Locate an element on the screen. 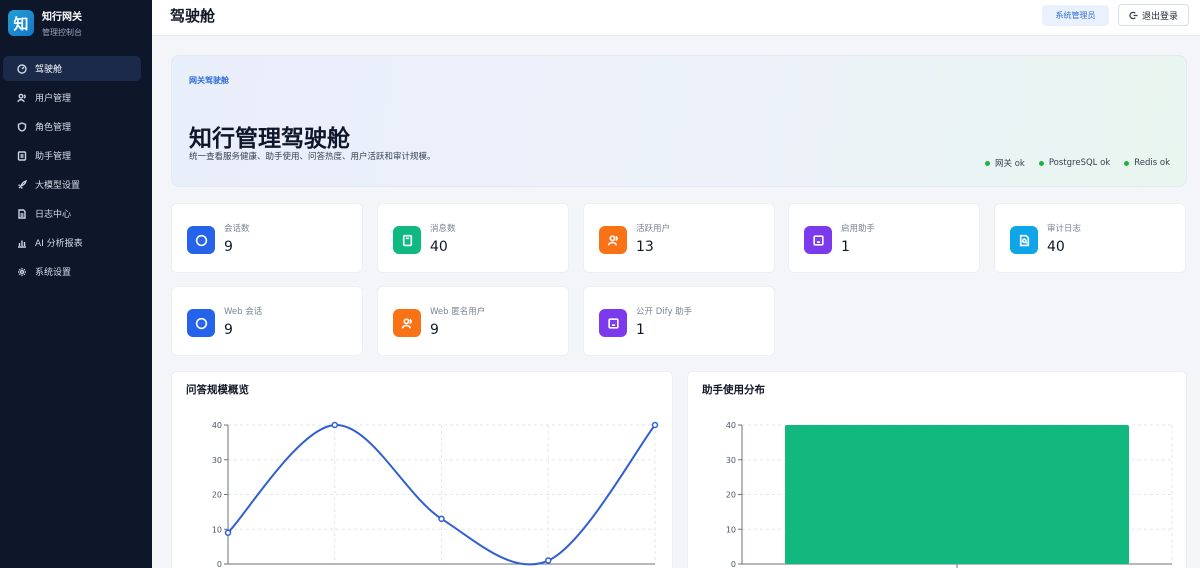 This screenshot has height=568, width=1200. robot-icon is located at coordinates (818, 240).